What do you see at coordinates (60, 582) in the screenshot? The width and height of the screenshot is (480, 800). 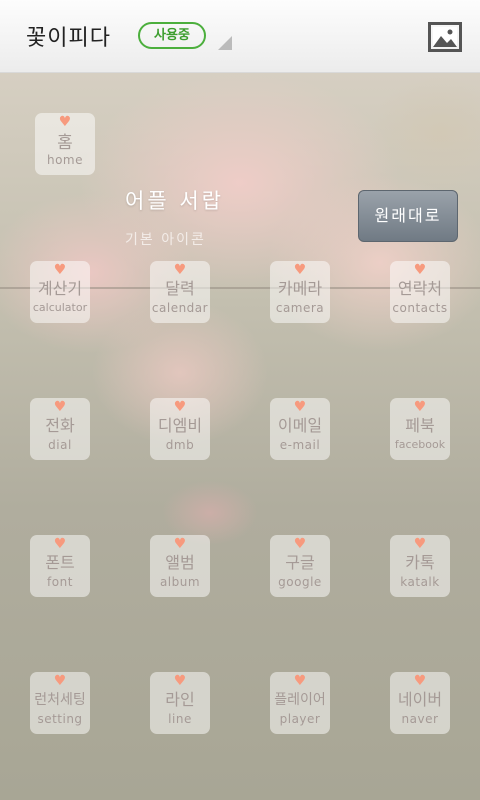 I see `icon-label-en: font` at bounding box center [60, 582].